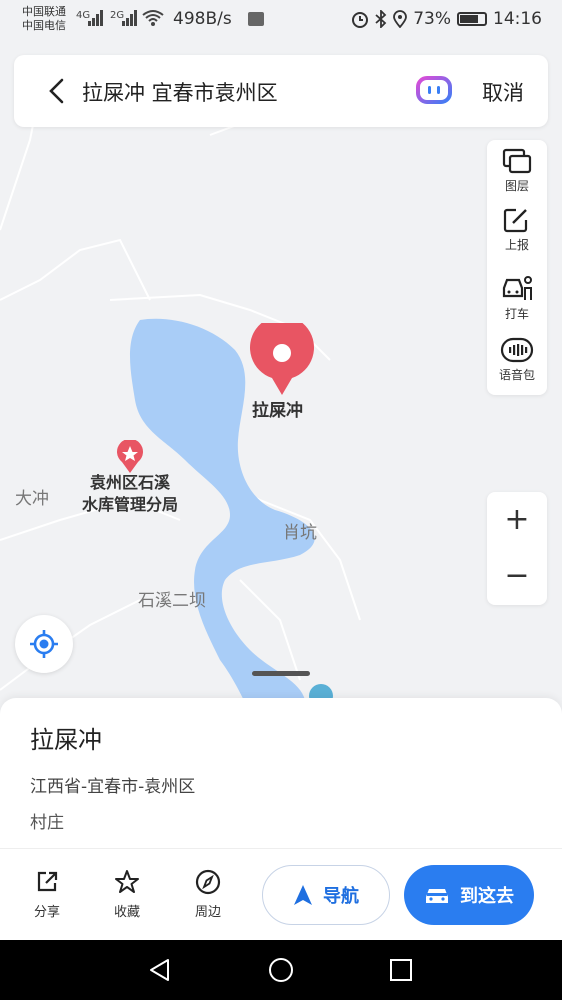  What do you see at coordinates (516, 375) in the screenshot?
I see `tool-voice-pack-label: 语音包` at bounding box center [516, 375].